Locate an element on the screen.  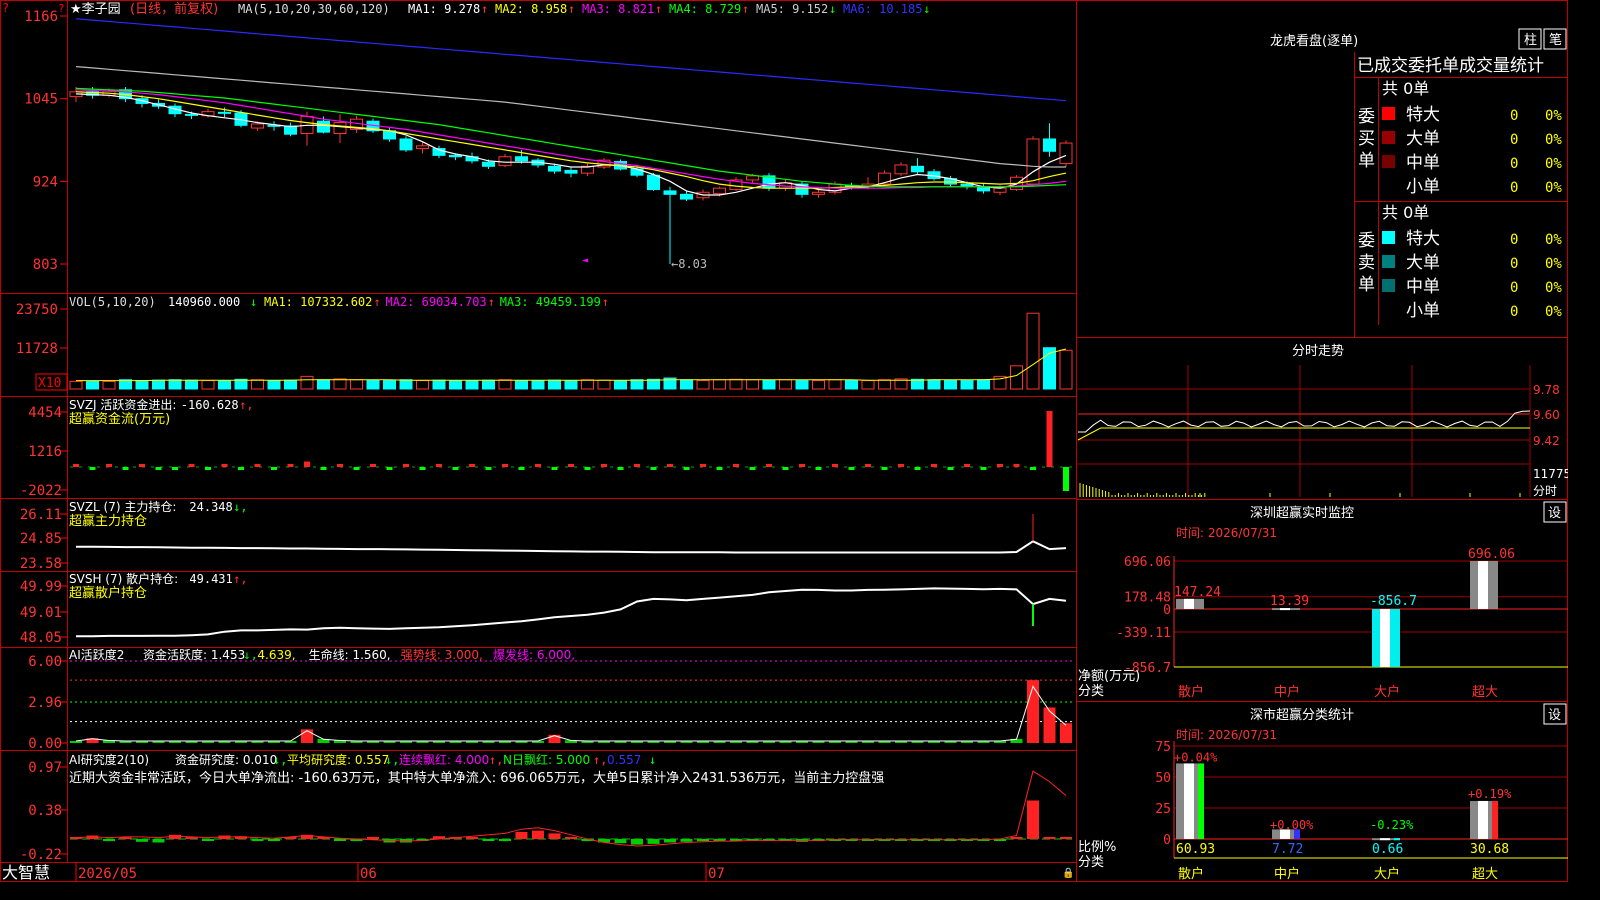
axis-tick-label: 26.11 is located at coordinates (41, 515).